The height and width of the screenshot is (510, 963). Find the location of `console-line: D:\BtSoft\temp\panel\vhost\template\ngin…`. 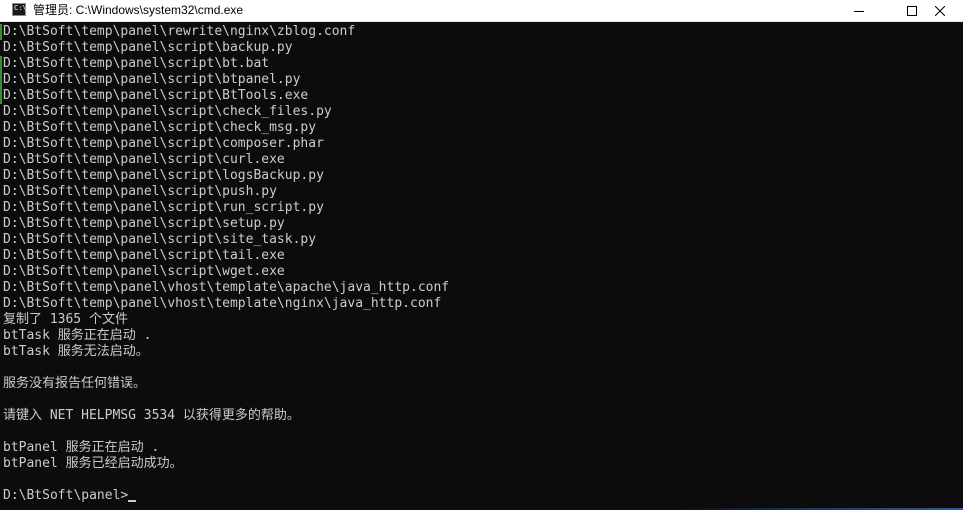

console-line: D:\BtSoft\temp\panel\vhost\template\ngin… is located at coordinates (222, 303).